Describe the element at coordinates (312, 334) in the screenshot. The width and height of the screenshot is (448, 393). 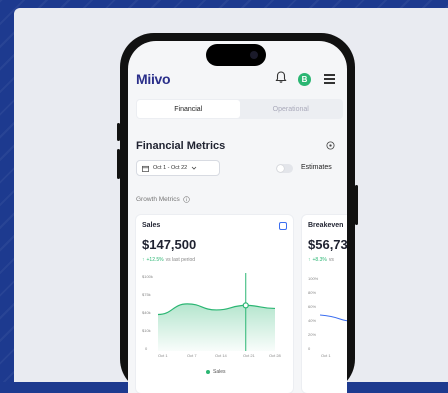
I see `y-tick: 20%` at that location.